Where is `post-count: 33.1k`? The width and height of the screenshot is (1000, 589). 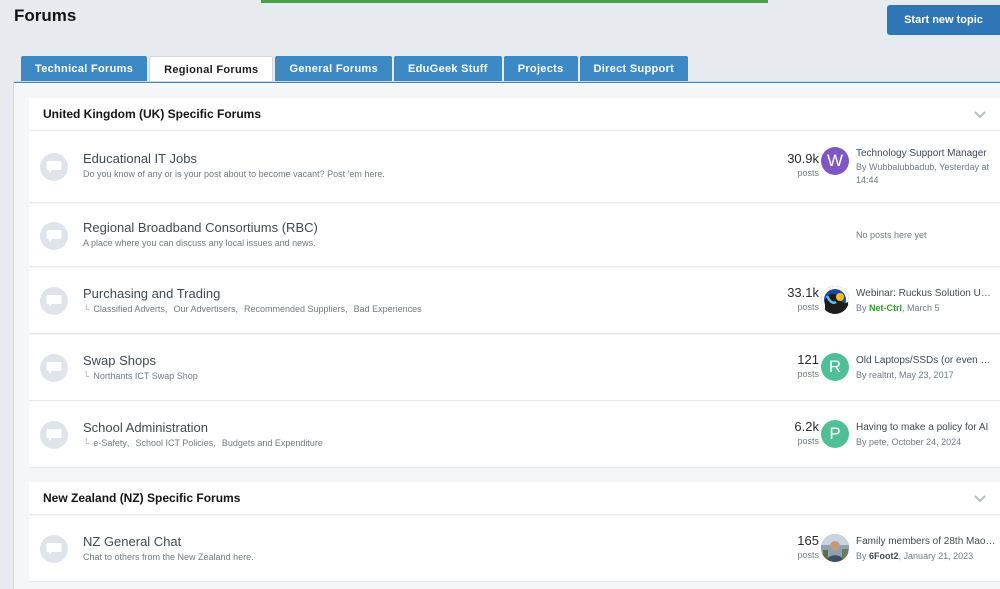
post-count: 33.1k is located at coordinates (803, 292).